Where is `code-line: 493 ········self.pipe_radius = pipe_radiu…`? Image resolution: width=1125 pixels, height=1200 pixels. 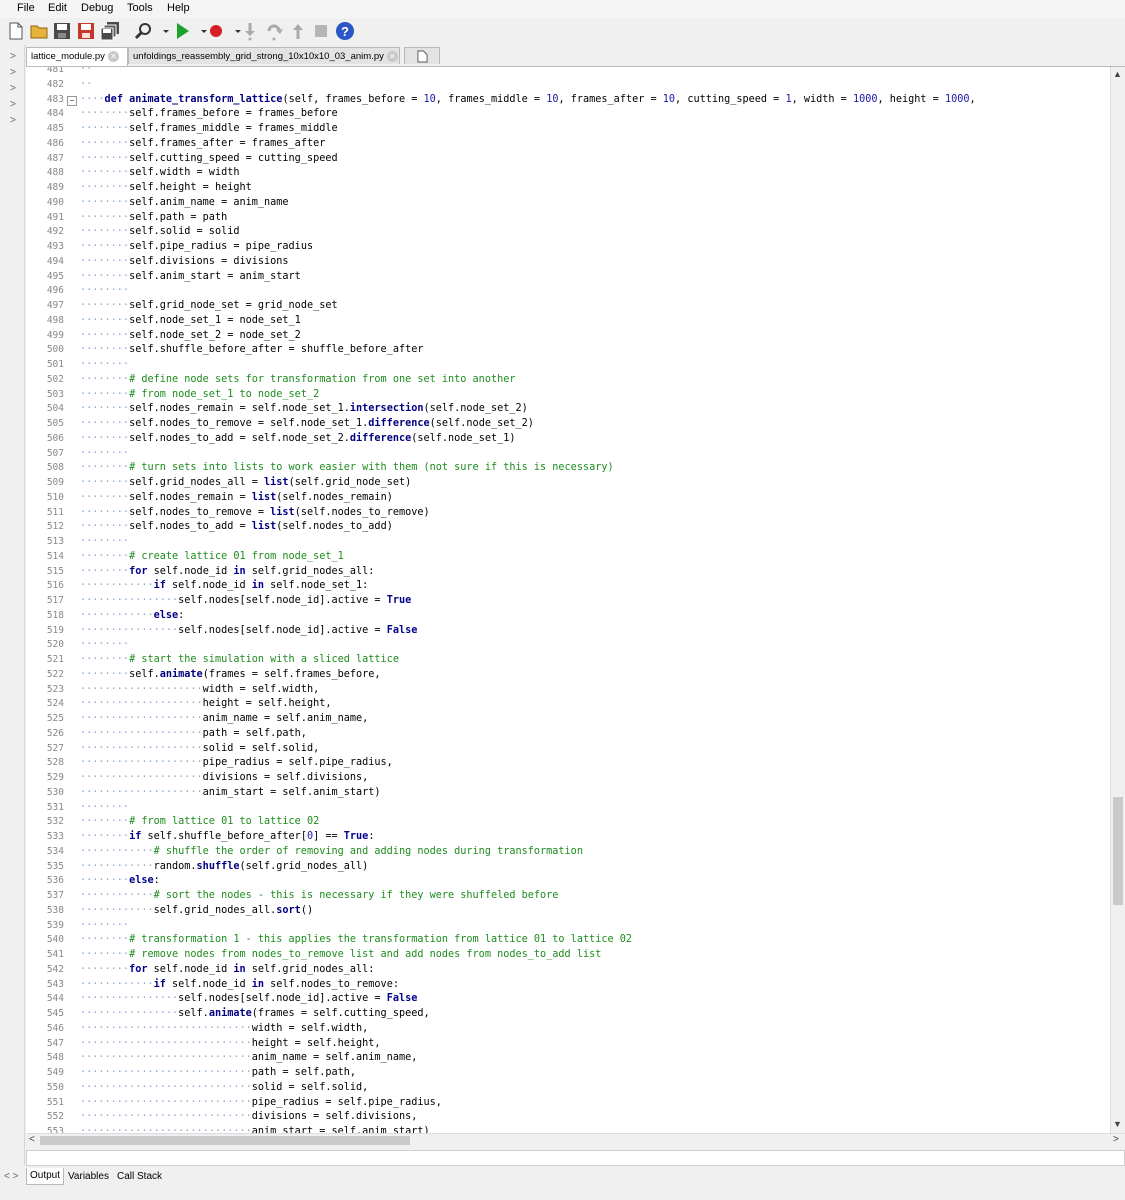 code-line: 493 ········self.pipe_radius = pipe_radiu… is located at coordinates (568, 247).